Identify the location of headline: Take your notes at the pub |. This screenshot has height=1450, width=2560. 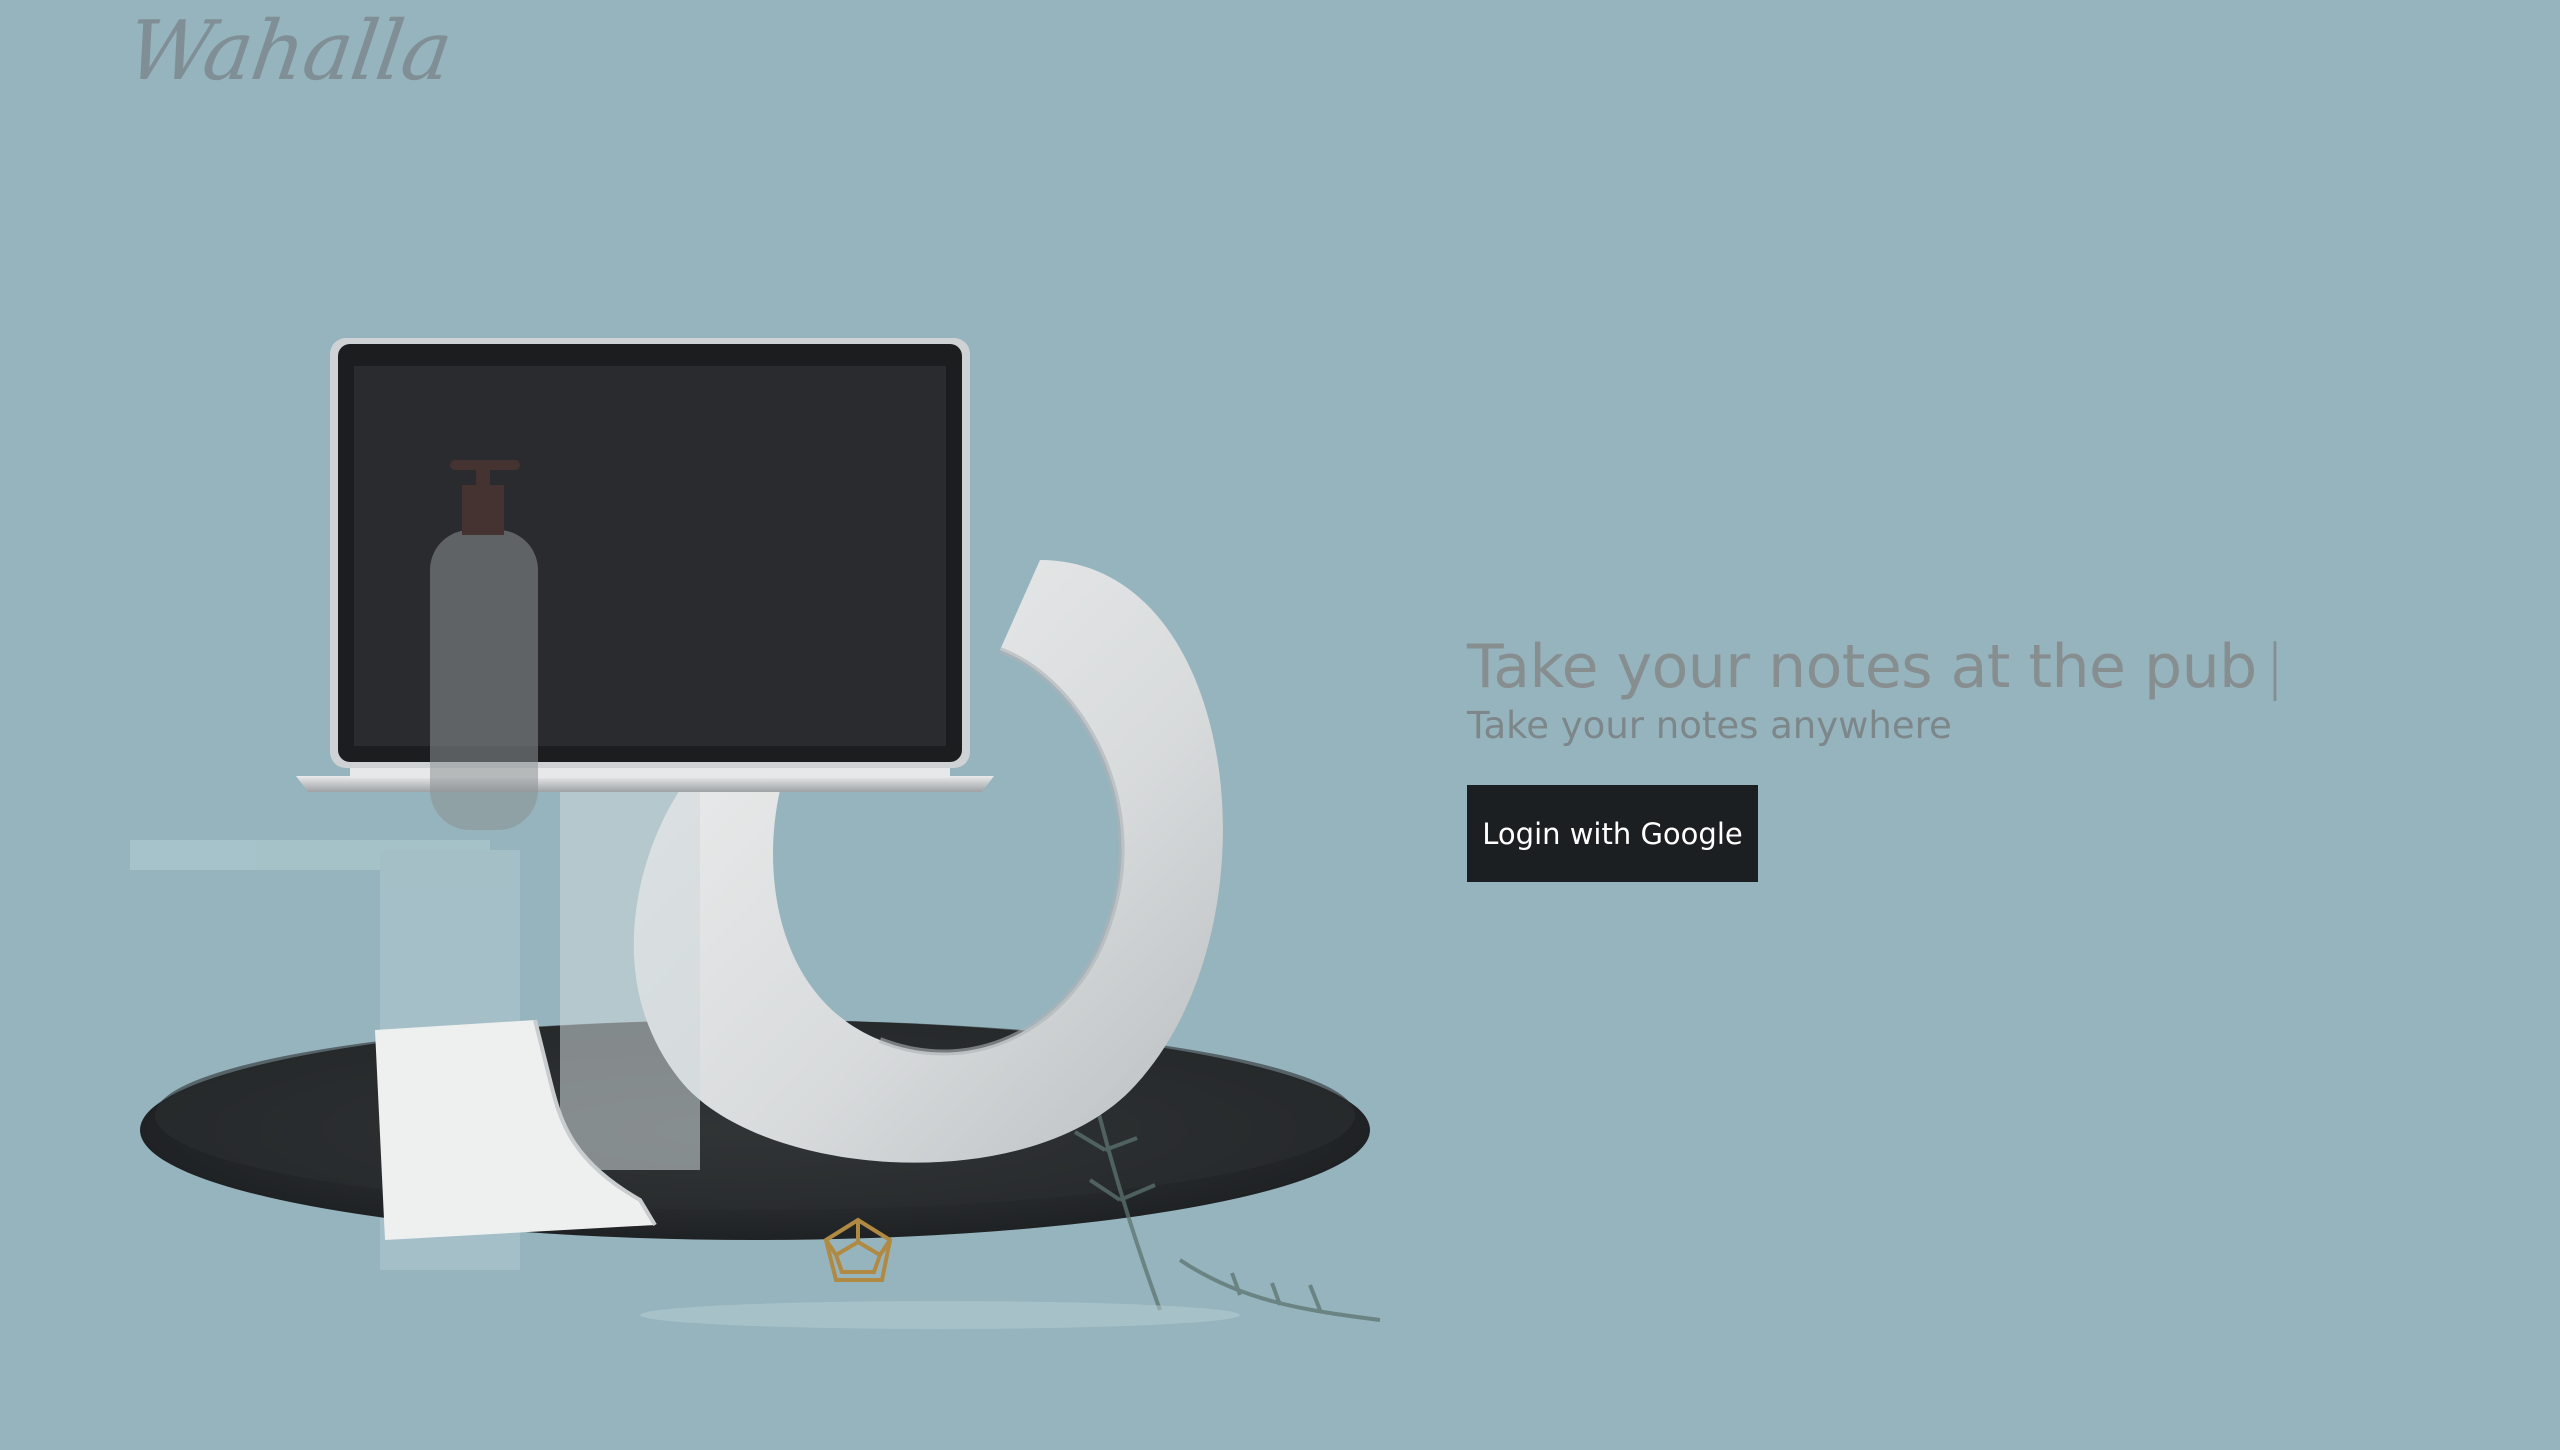
(1876, 667).